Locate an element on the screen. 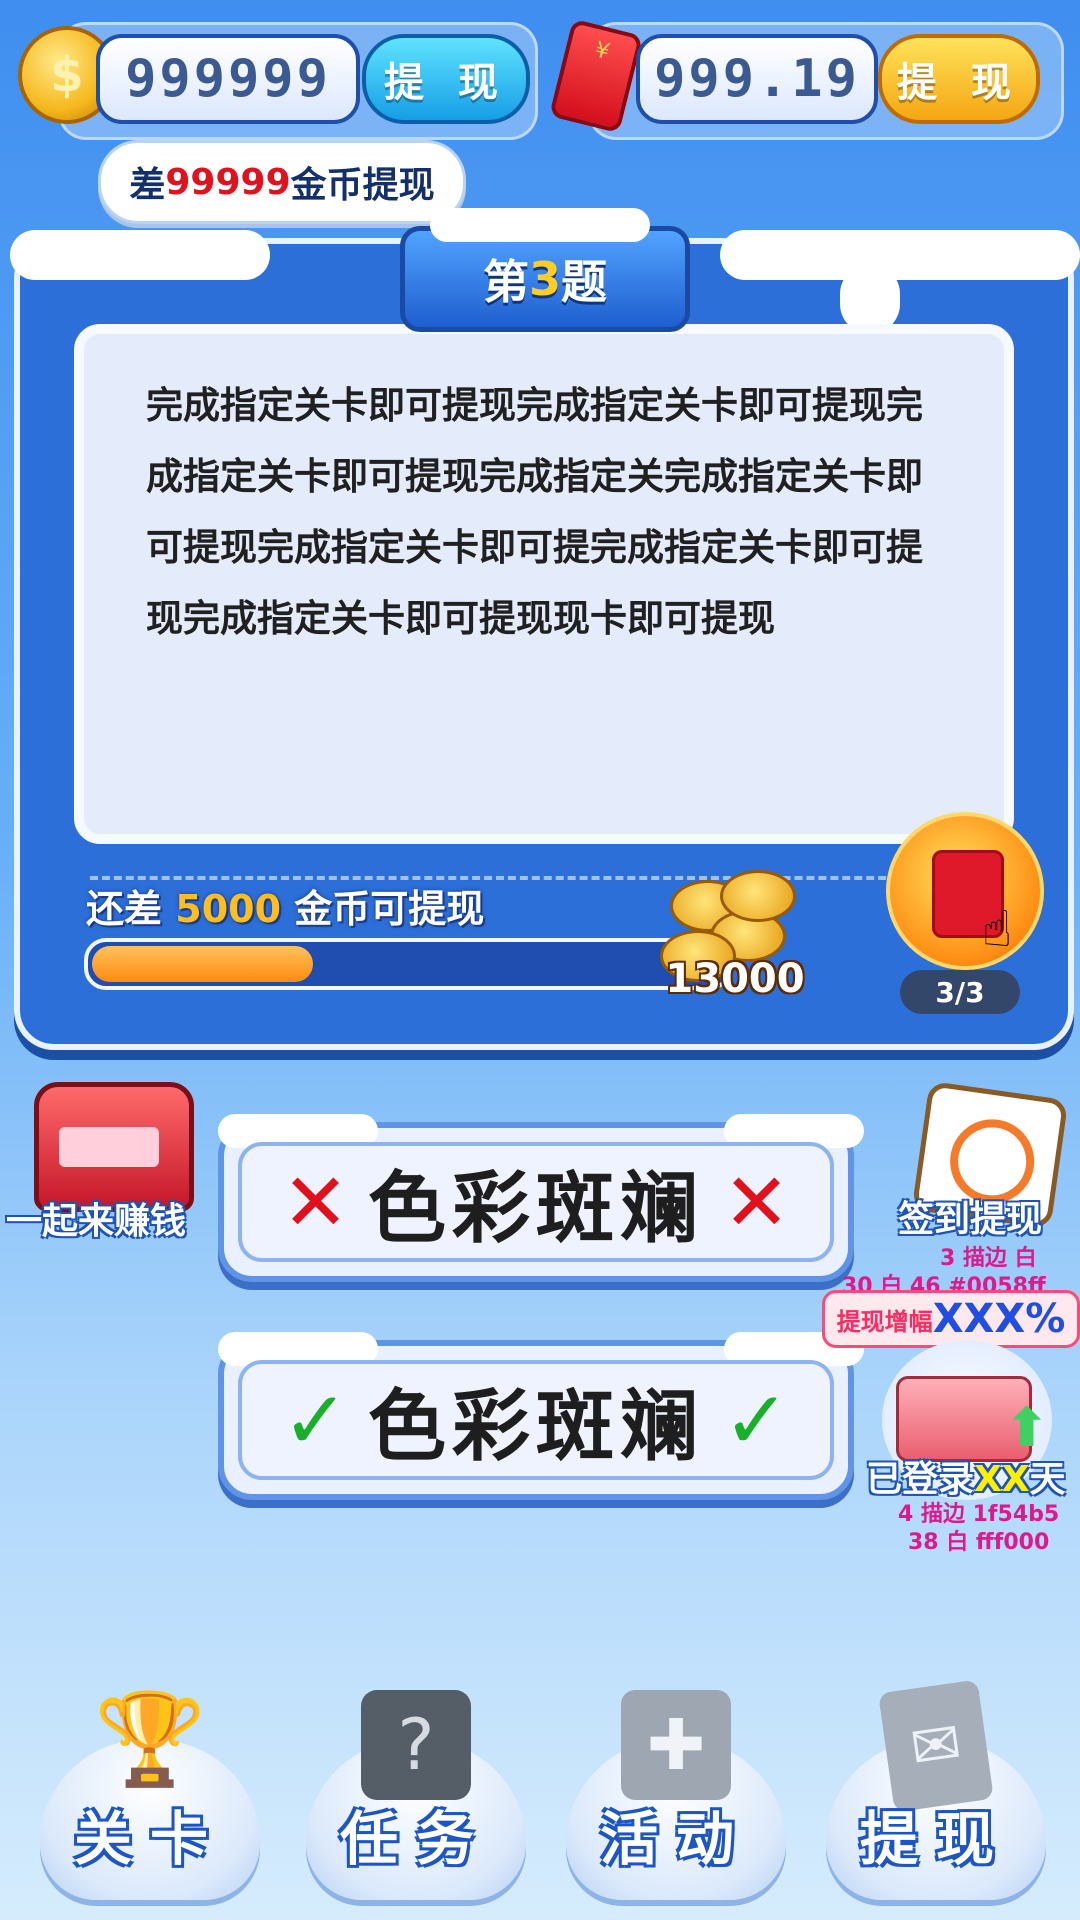  coin-gap-amount: 99999 is located at coordinates (228, 182).